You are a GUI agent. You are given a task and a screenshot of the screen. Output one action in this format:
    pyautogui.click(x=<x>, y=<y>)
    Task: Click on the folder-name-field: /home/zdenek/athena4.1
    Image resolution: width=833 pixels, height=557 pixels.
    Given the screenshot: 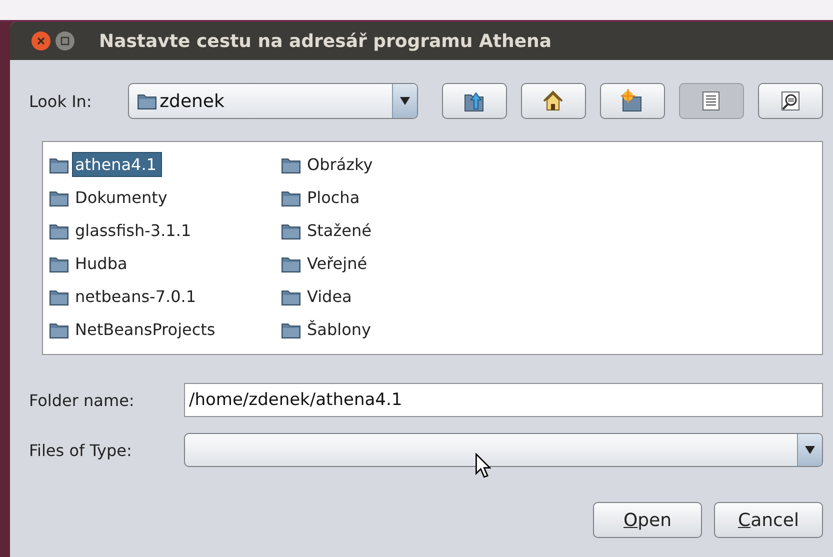 What is the action you would take?
    pyautogui.click(x=503, y=400)
    